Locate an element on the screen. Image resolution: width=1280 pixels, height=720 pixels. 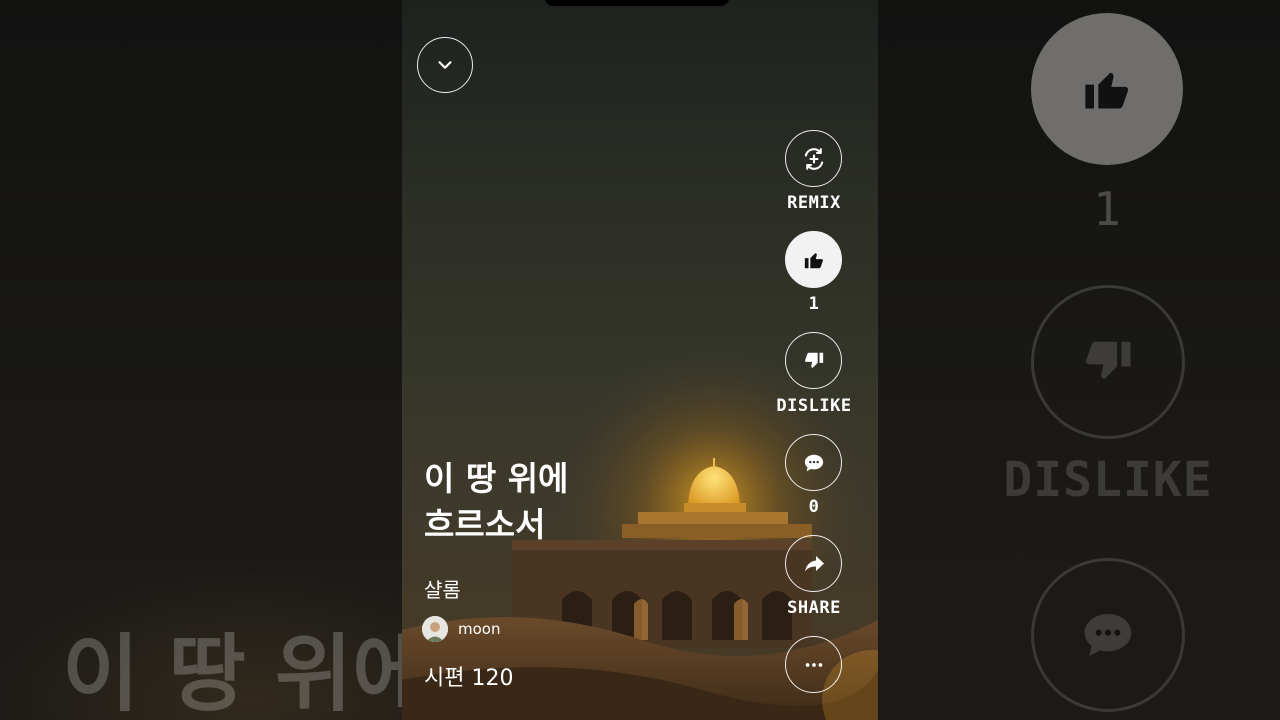
dislike-button is located at coordinates (813, 360).